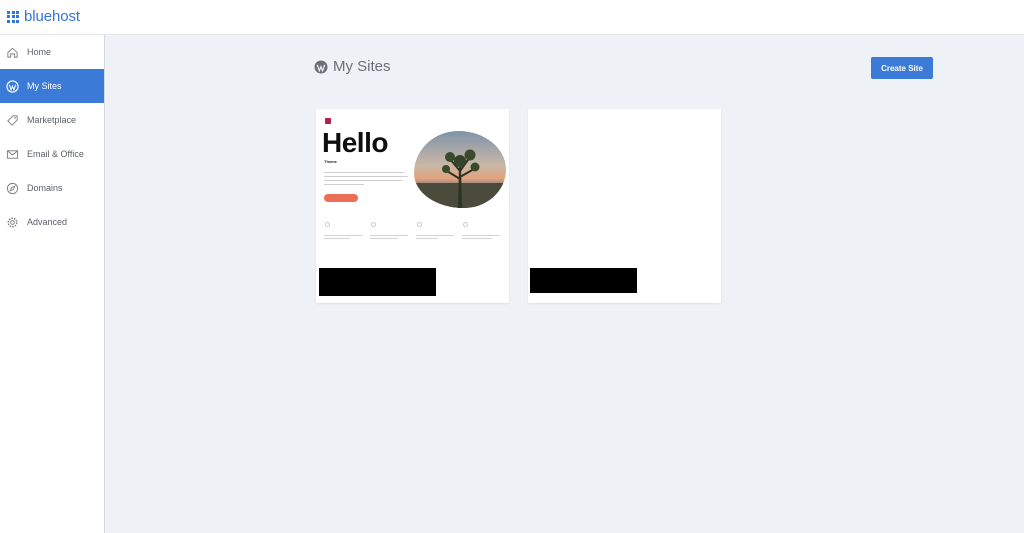 This screenshot has width=1024, height=533. I want to click on sidebar-item-label: Advanced, so click(47, 222).